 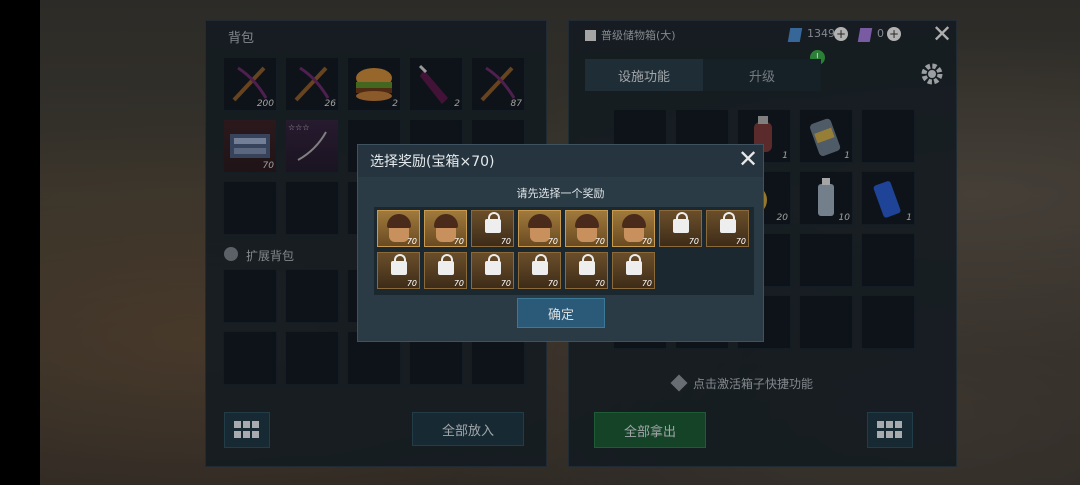 What do you see at coordinates (560, 193) in the screenshot?
I see `modal-subtitle: 请先选择一个奖励` at bounding box center [560, 193].